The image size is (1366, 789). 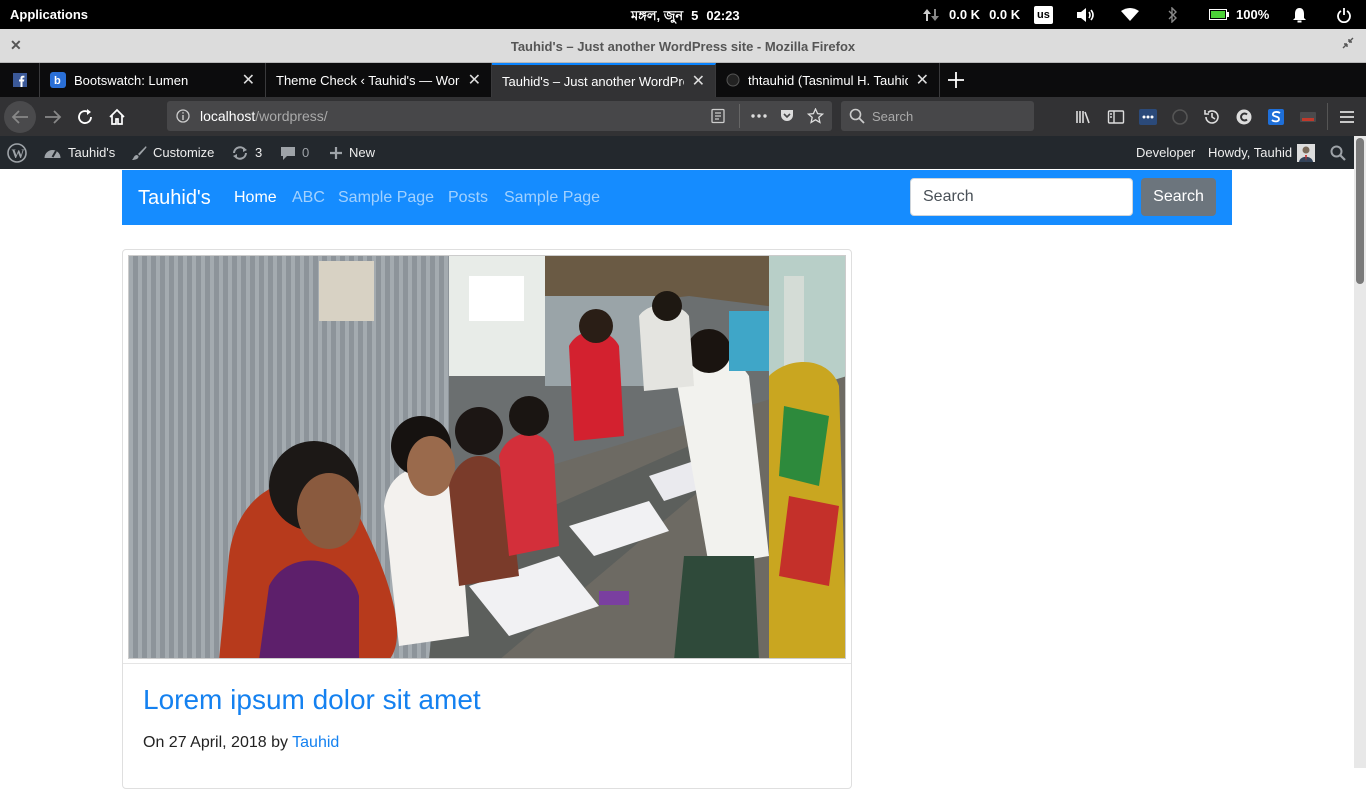 I want to click on home-icon, so click(x=117, y=117).